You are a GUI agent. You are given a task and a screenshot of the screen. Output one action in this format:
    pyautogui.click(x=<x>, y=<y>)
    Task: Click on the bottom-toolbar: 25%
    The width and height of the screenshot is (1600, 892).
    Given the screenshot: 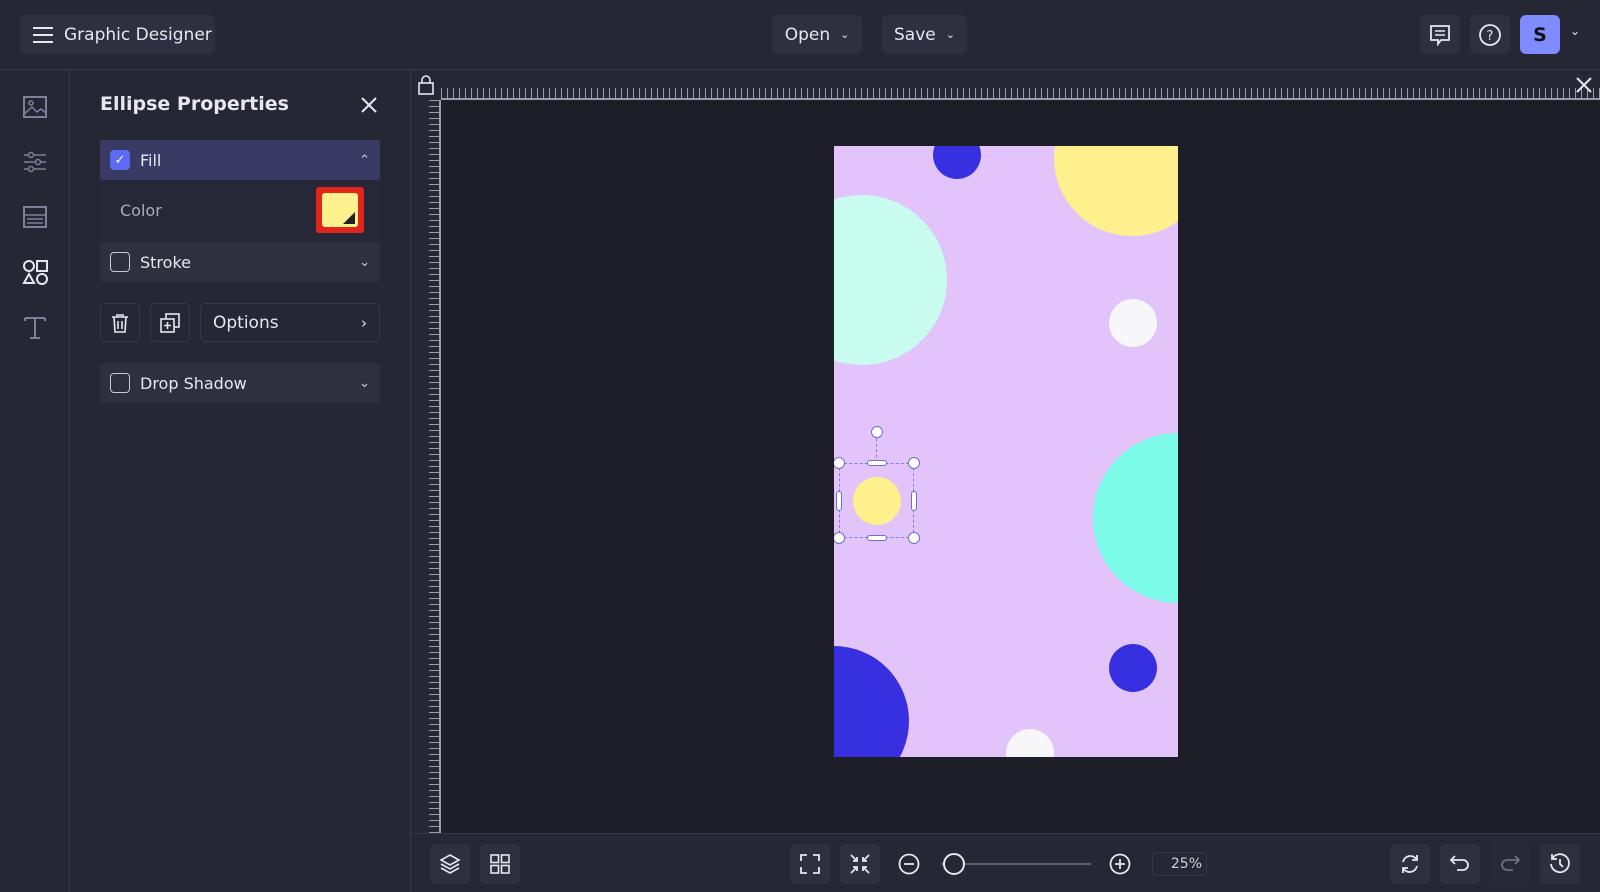 What is the action you would take?
    pyautogui.click(x=1005, y=862)
    